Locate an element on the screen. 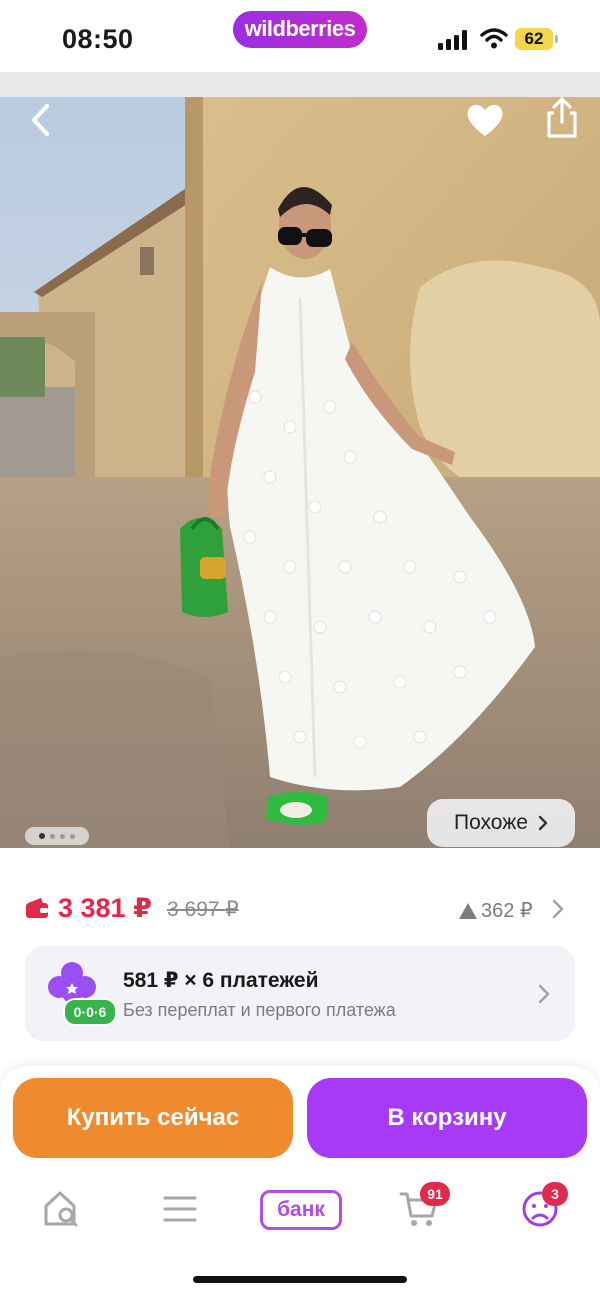 The image size is (600, 1297). profile-count-badge: 3 is located at coordinates (555, 1194).